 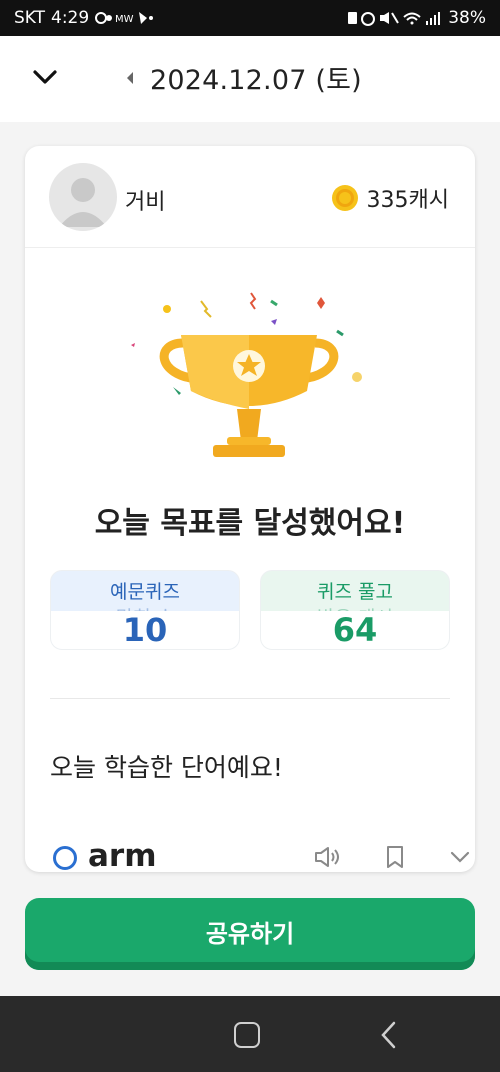 What do you see at coordinates (130, 78) in the screenshot?
I see `caret-left-icon` at bounding box center [130, 78].